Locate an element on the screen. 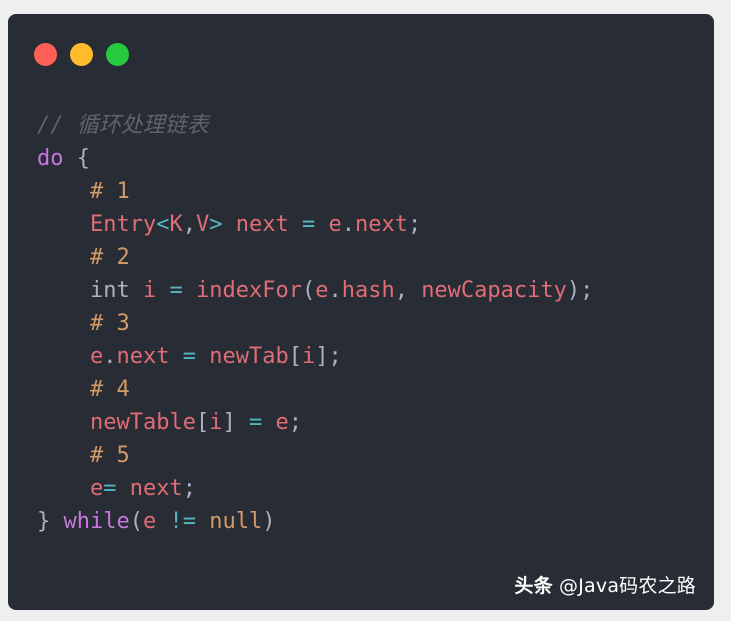 This screenshot has width=731, height=621. code-token: do is located at coordinates (50, 158).